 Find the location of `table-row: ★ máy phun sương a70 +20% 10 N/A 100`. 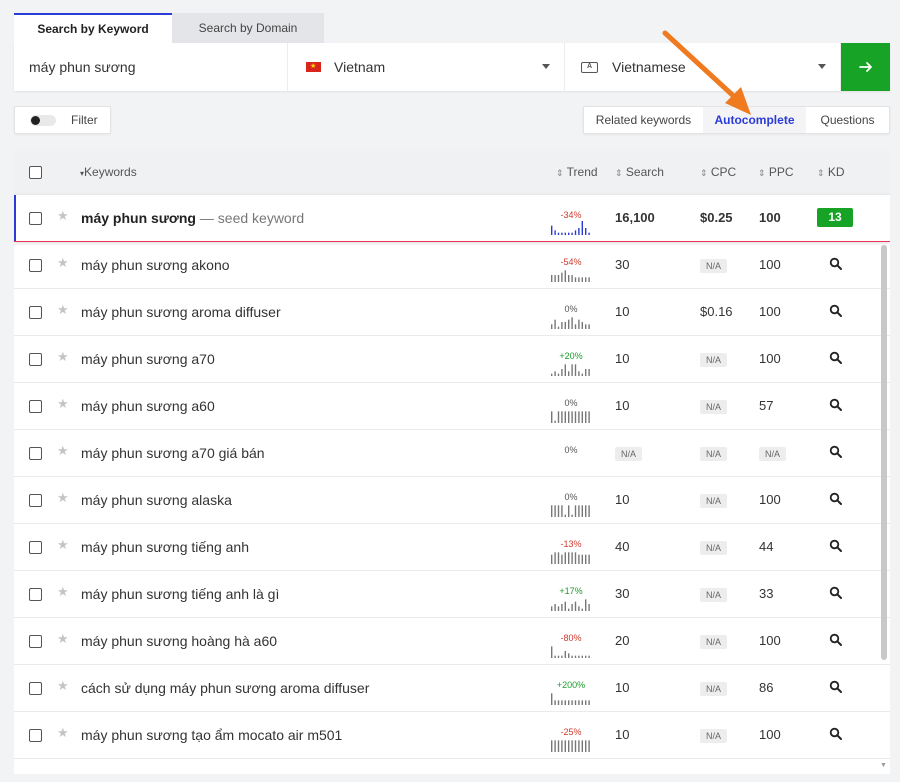

table-row: ★ máy phun sương a70 +20% 10 N/A 100 is located at coordinates (452, 359).